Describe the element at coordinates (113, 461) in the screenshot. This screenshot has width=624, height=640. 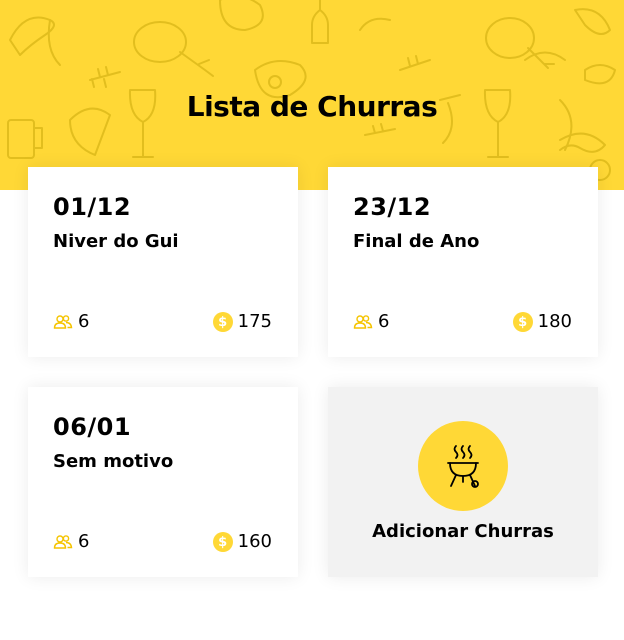
I see `churras-title: Sem motivo` at that location.